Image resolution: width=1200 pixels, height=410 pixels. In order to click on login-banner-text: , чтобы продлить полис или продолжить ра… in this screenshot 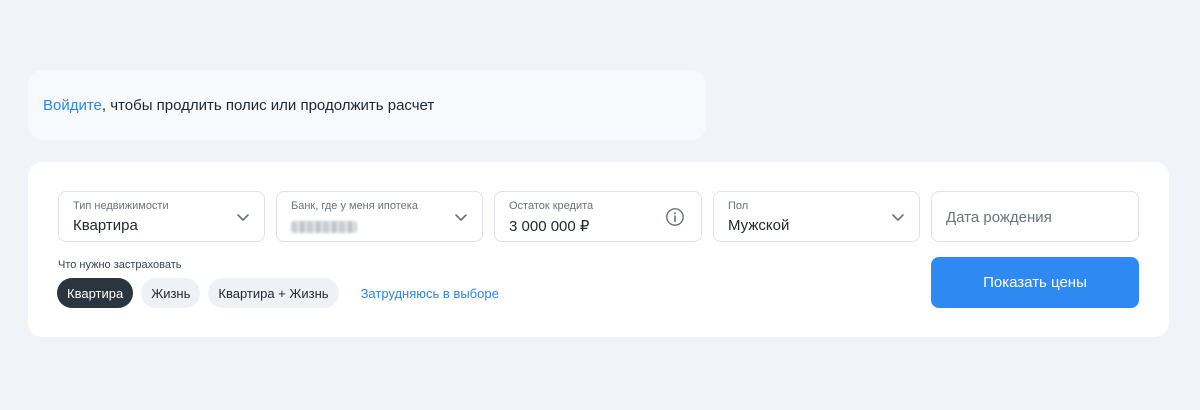, I will do `click(268, 105)`.